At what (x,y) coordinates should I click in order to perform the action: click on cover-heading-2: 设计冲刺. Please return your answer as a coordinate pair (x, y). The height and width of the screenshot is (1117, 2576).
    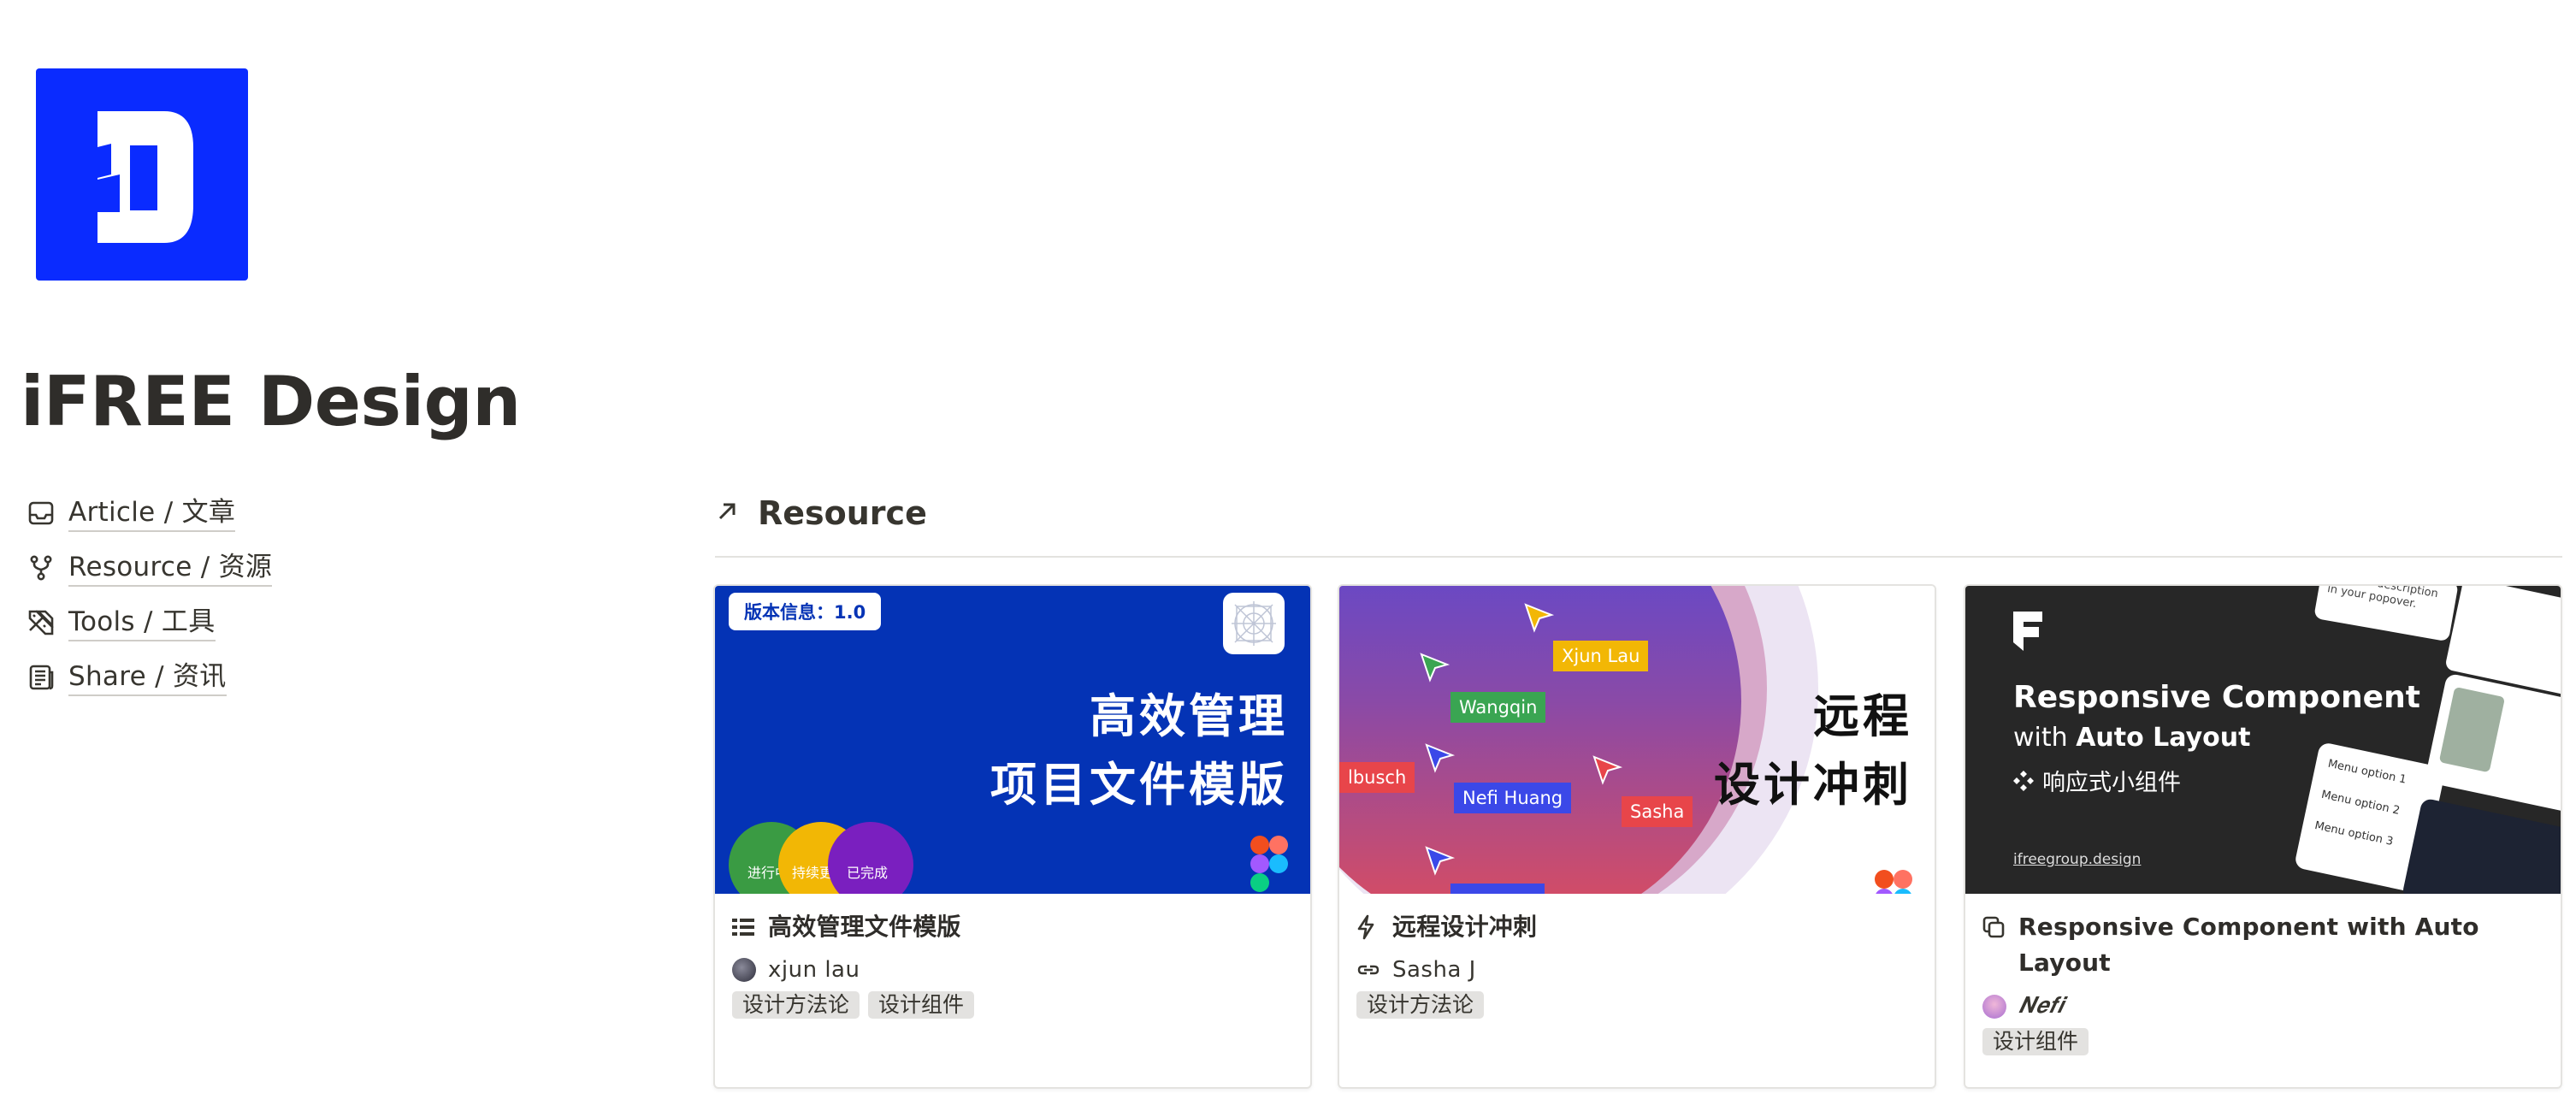
    Looking at the image, I should click on (1813, 785).